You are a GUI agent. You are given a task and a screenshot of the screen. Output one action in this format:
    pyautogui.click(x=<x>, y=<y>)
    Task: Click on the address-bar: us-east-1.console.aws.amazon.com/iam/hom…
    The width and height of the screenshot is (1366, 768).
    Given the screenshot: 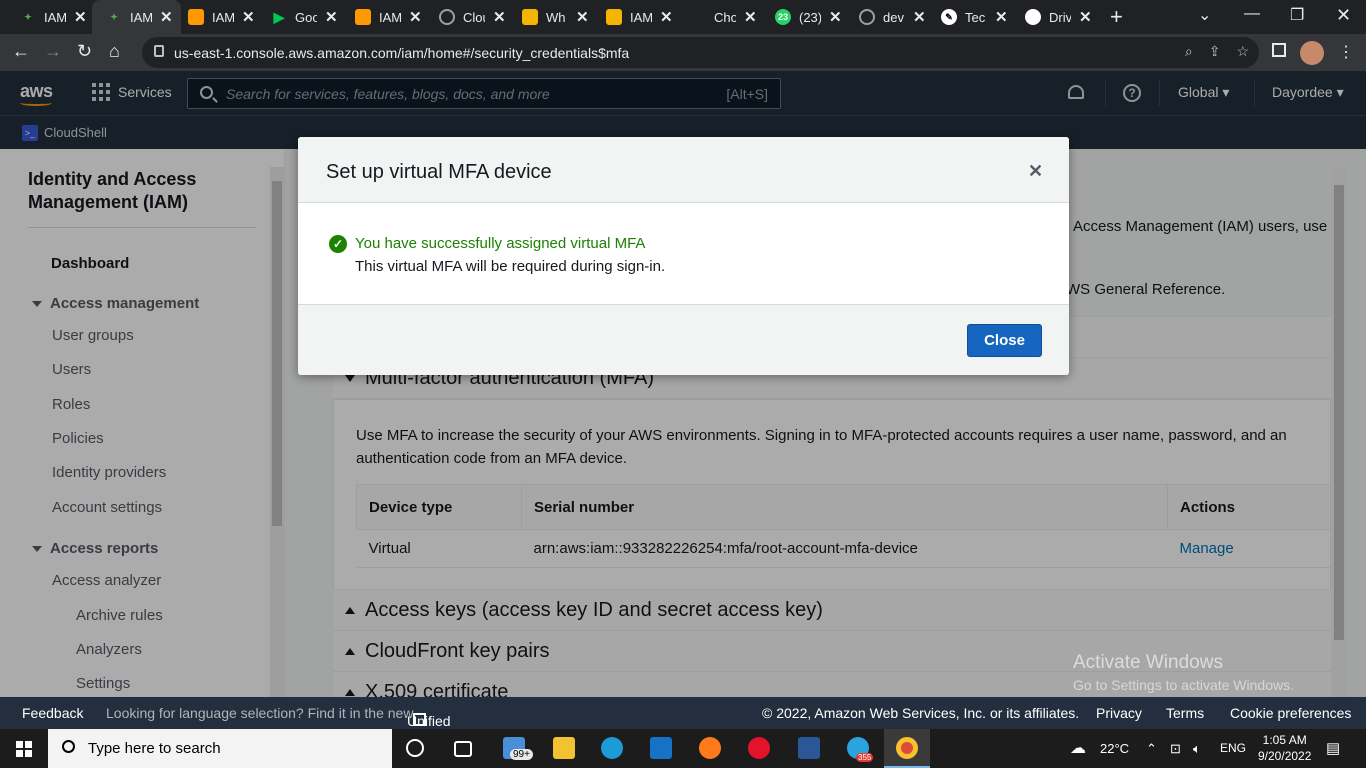 What is the action you would take?
    pyautogui.click(x=700, y=52)
    